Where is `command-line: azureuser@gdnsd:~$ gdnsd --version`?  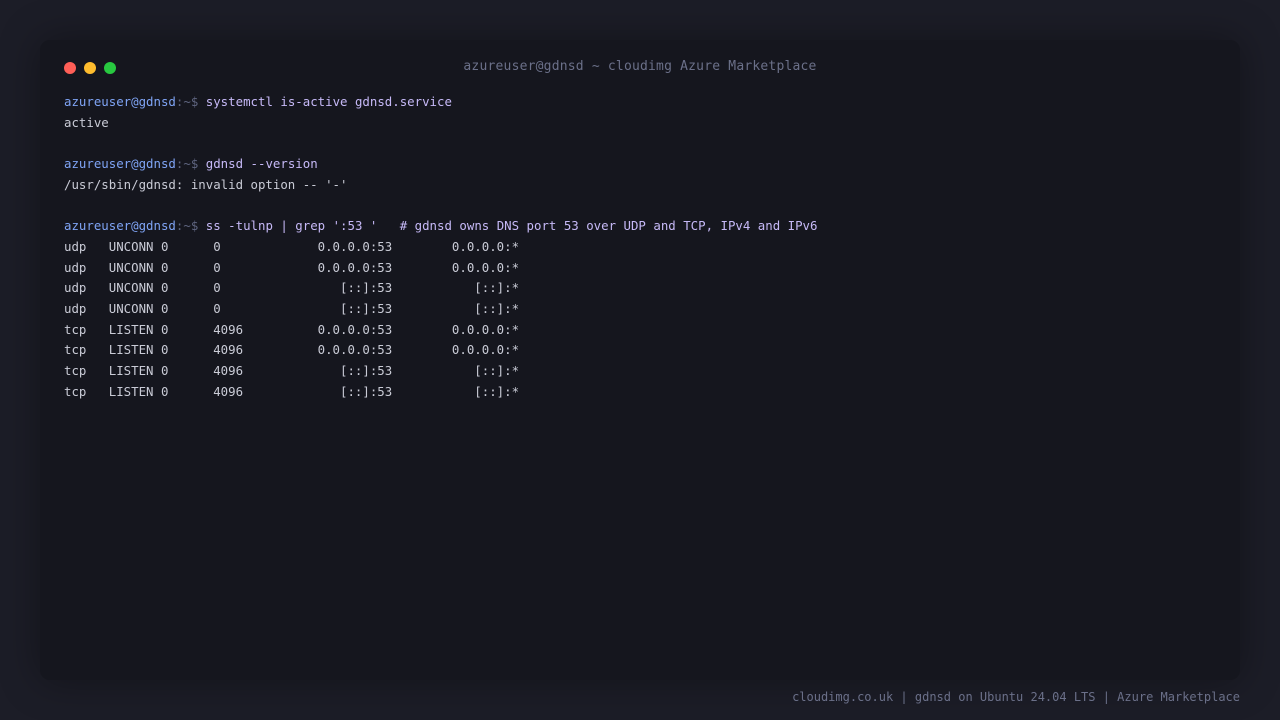 command-line: azureuser@gdnsd:~$ gdnsd --version is located at coordinates (640, 164).